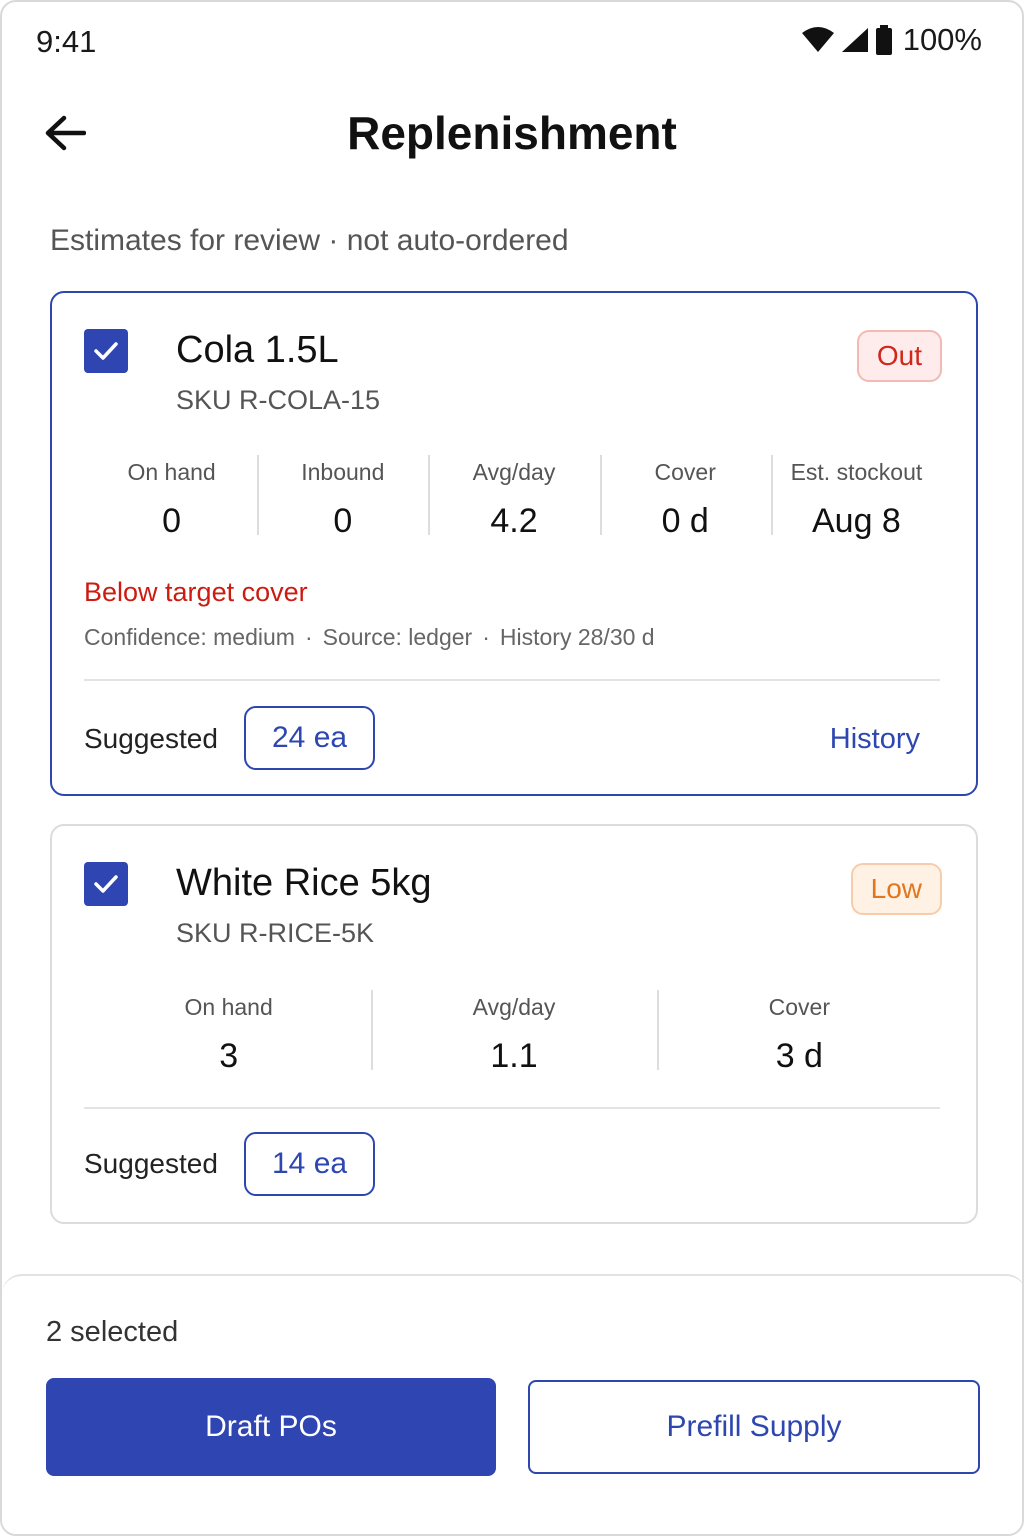 The height and width of the screenshot is (1536, 1024). Describe the element at coordinates (899, 356) in the screenshot. I see `status-badge: Out` at that location.